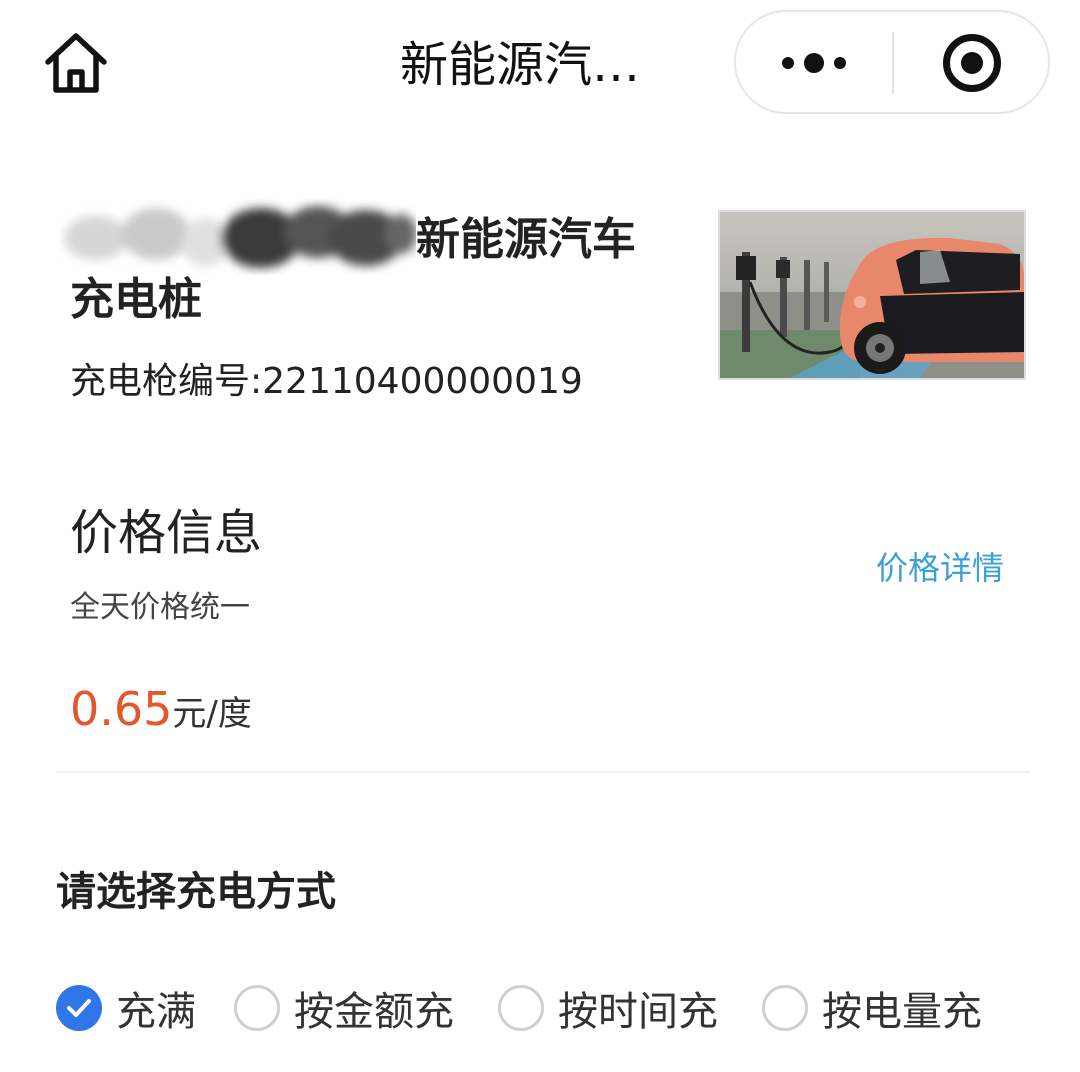 This screenshot has width=1080, height=1072. Describe the element at coordinates (240, 237) in the screenshot. I see `redacted-station-name` at that location.